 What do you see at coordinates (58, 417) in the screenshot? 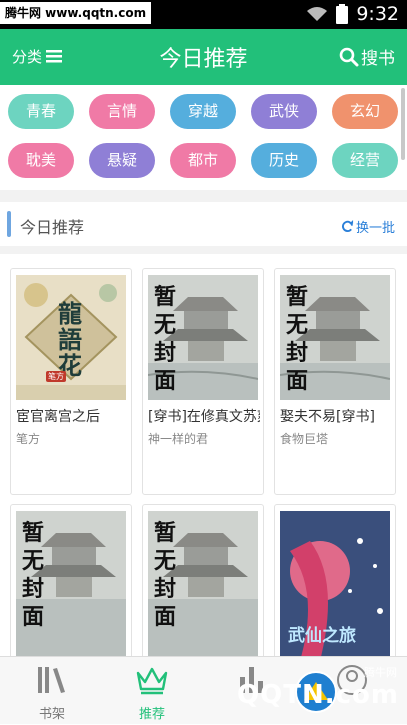
I see `book-title: 宦官离宫之后` at bounding box center [58, 417].